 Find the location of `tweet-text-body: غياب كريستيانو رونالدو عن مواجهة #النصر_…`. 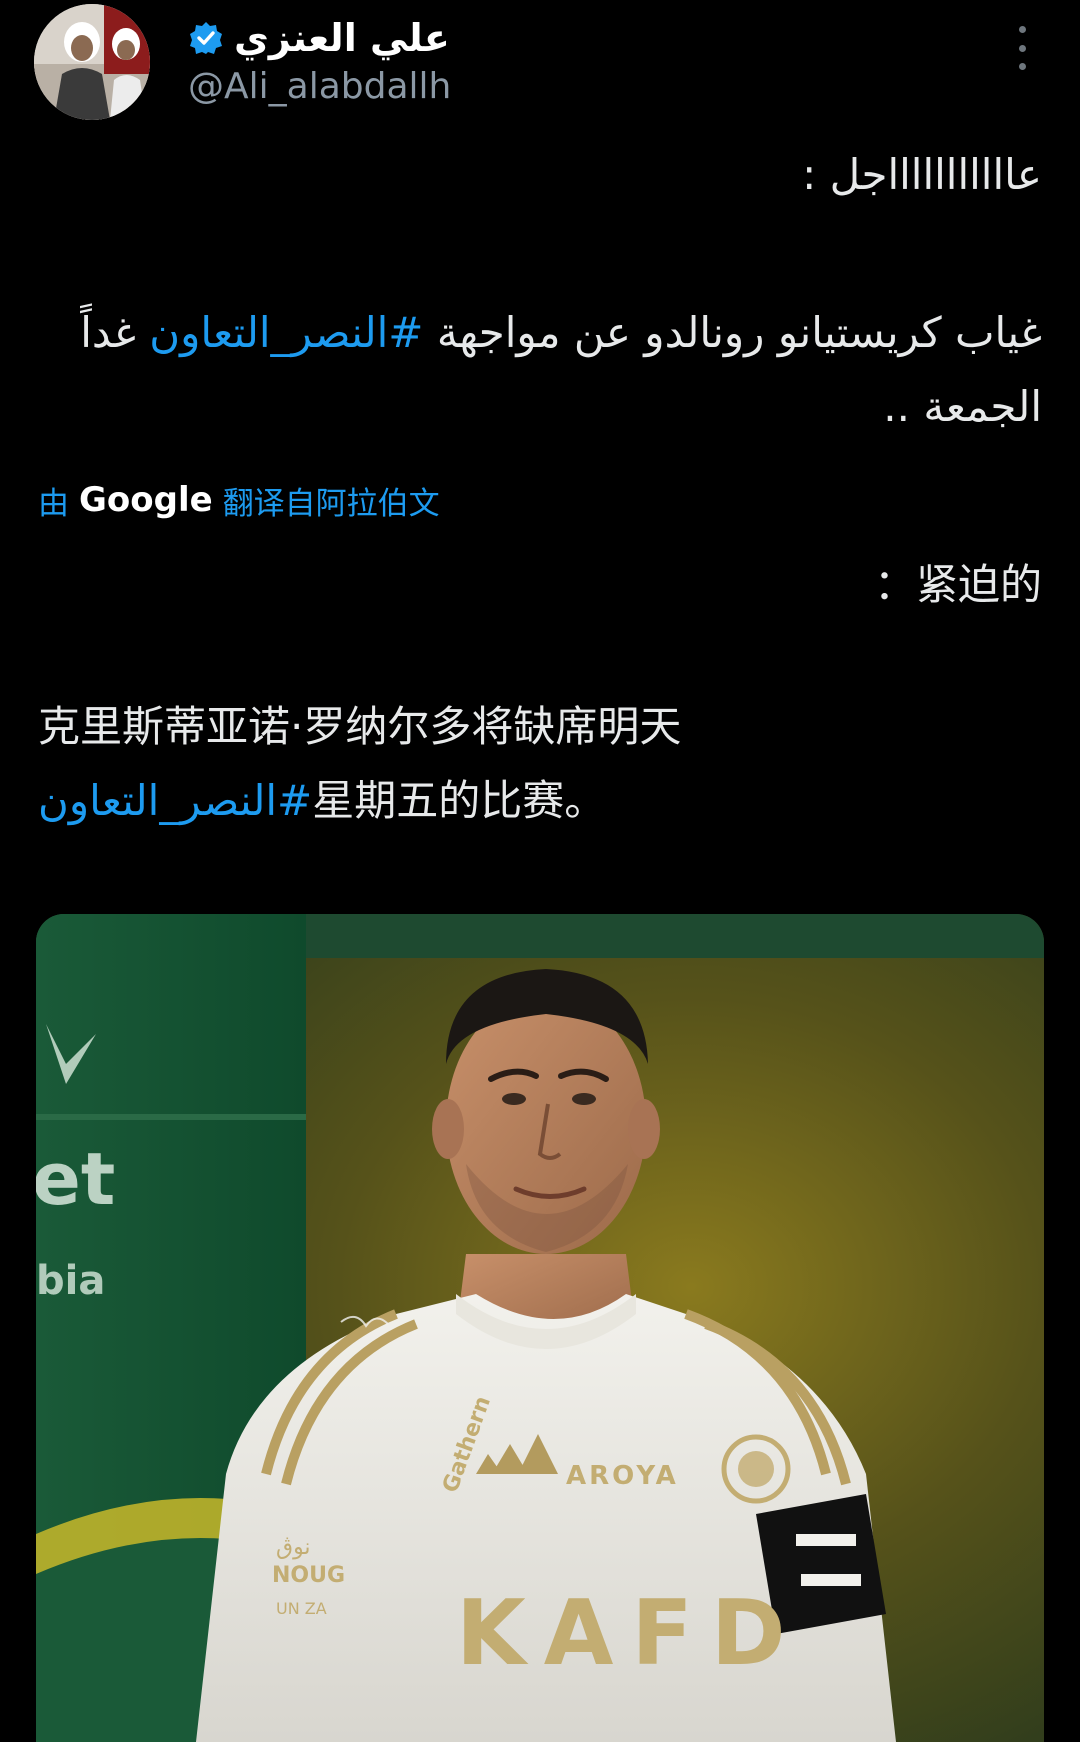

tweet-text-body: غياب كريستيانو رونالدو عن مواجهة #النصر_… is located at coordinates (542, 370).